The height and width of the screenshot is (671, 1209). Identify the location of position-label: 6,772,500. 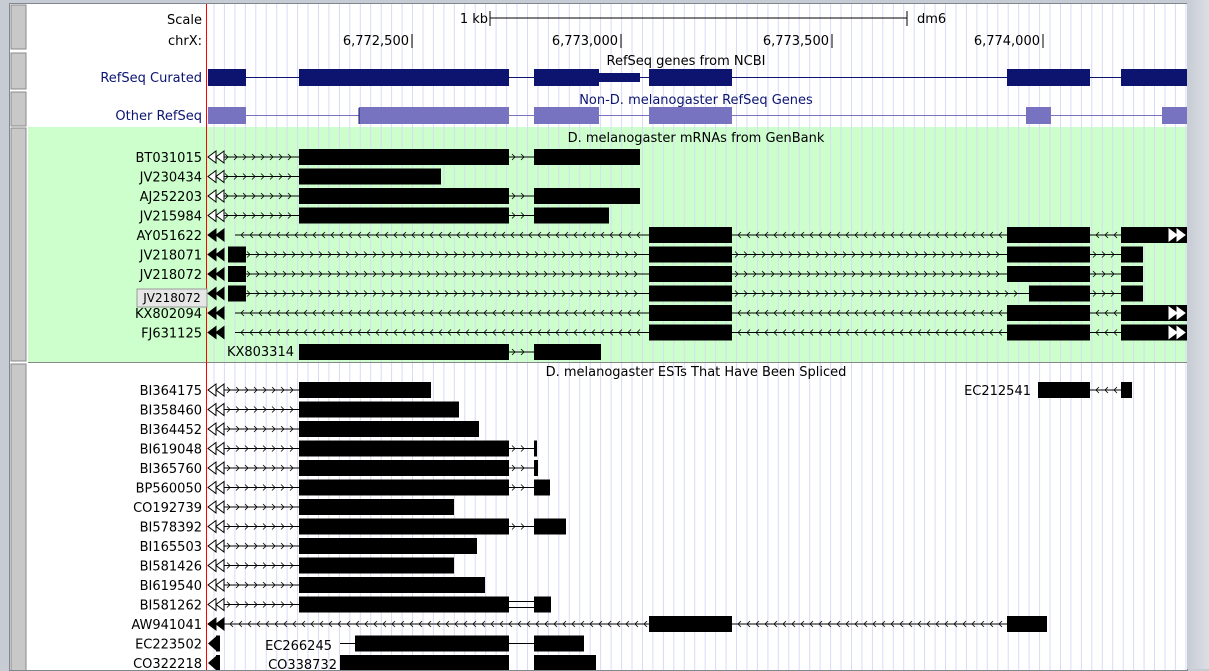
(376, 41).